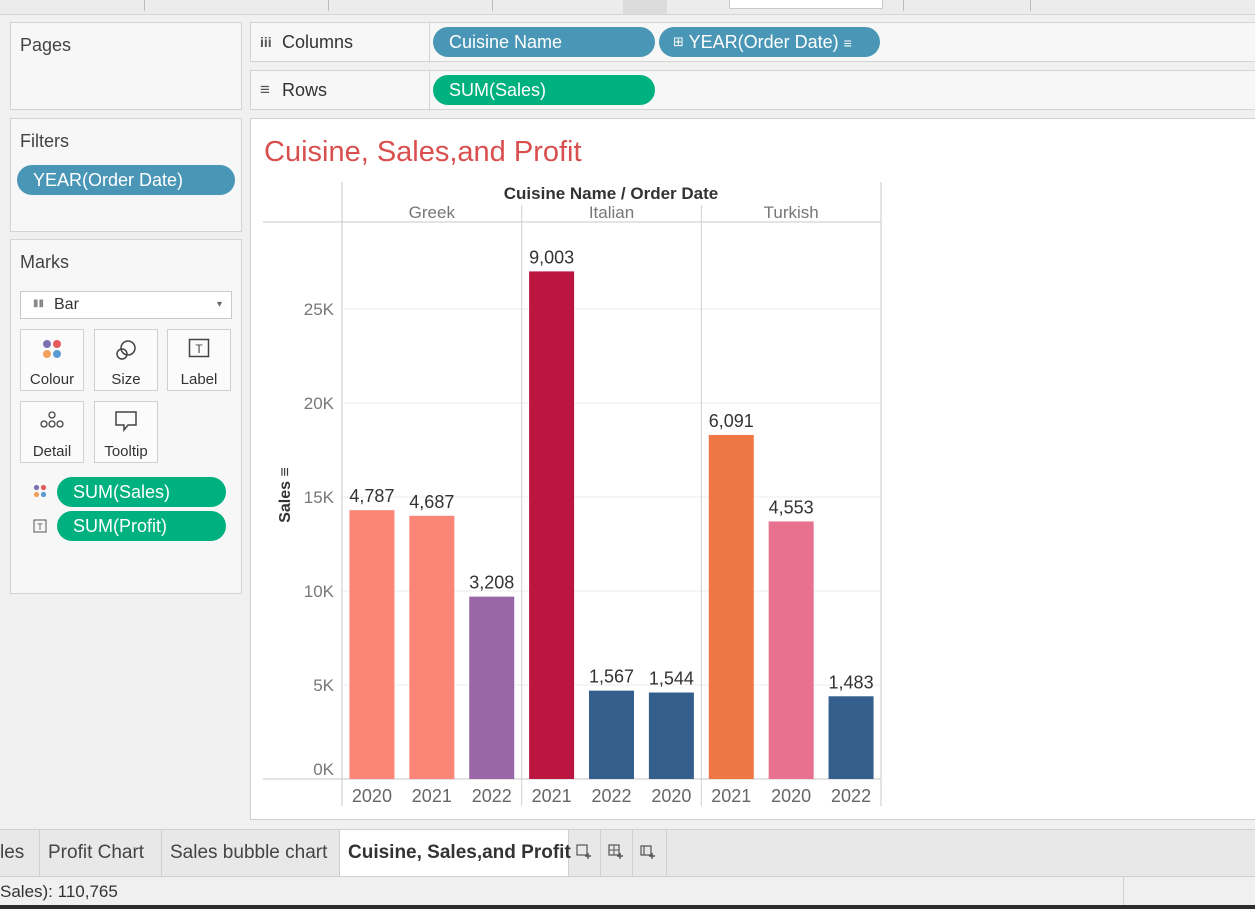  I want to click on bar-data-label: 3,208, so click(491, 583).